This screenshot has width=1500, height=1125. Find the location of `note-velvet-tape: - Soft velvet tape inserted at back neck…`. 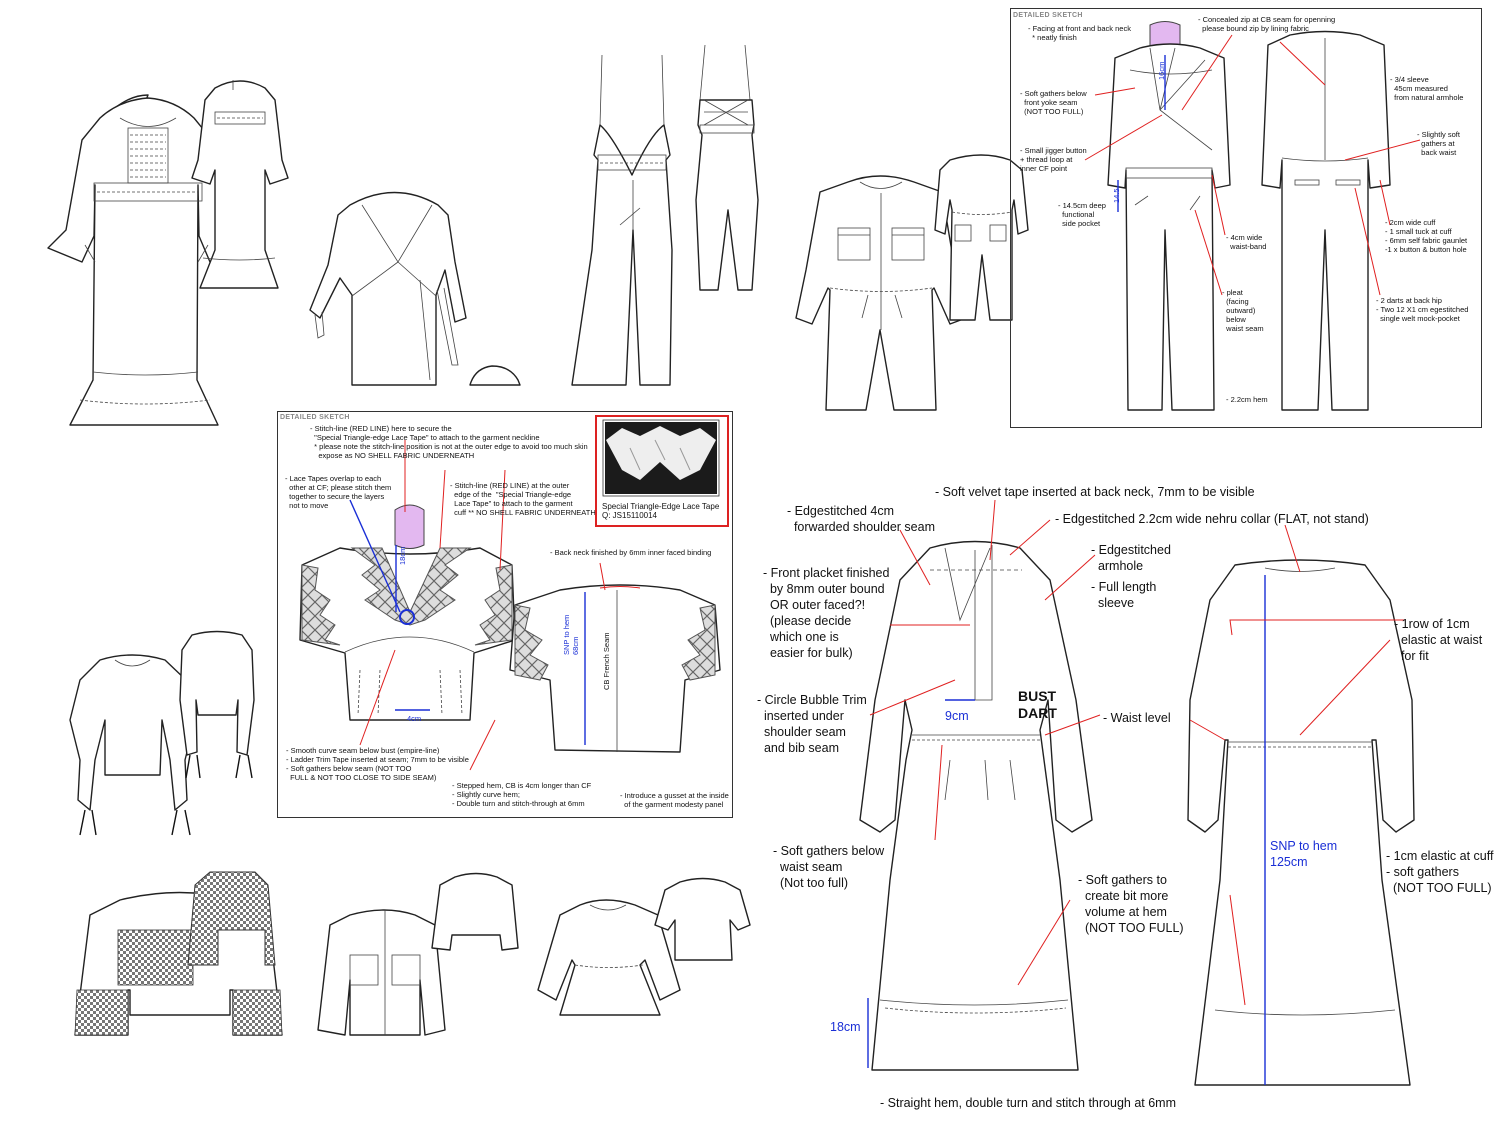

note-velvet-tape: - Soft velvet tape inserted at back neck… is located at coordinates (1095, 492).